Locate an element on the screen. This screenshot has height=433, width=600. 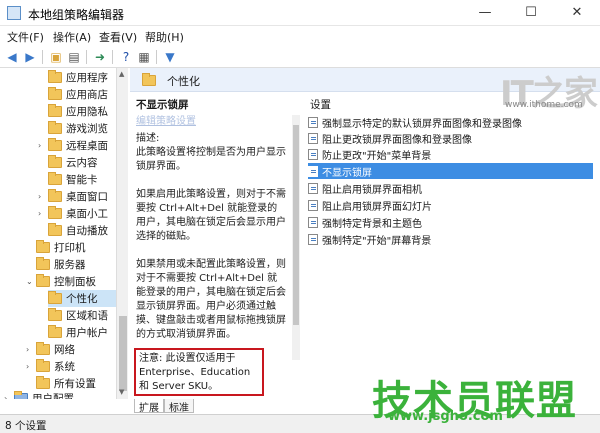
up-folder-icon: ▣ is located at coordinates (56, 57).